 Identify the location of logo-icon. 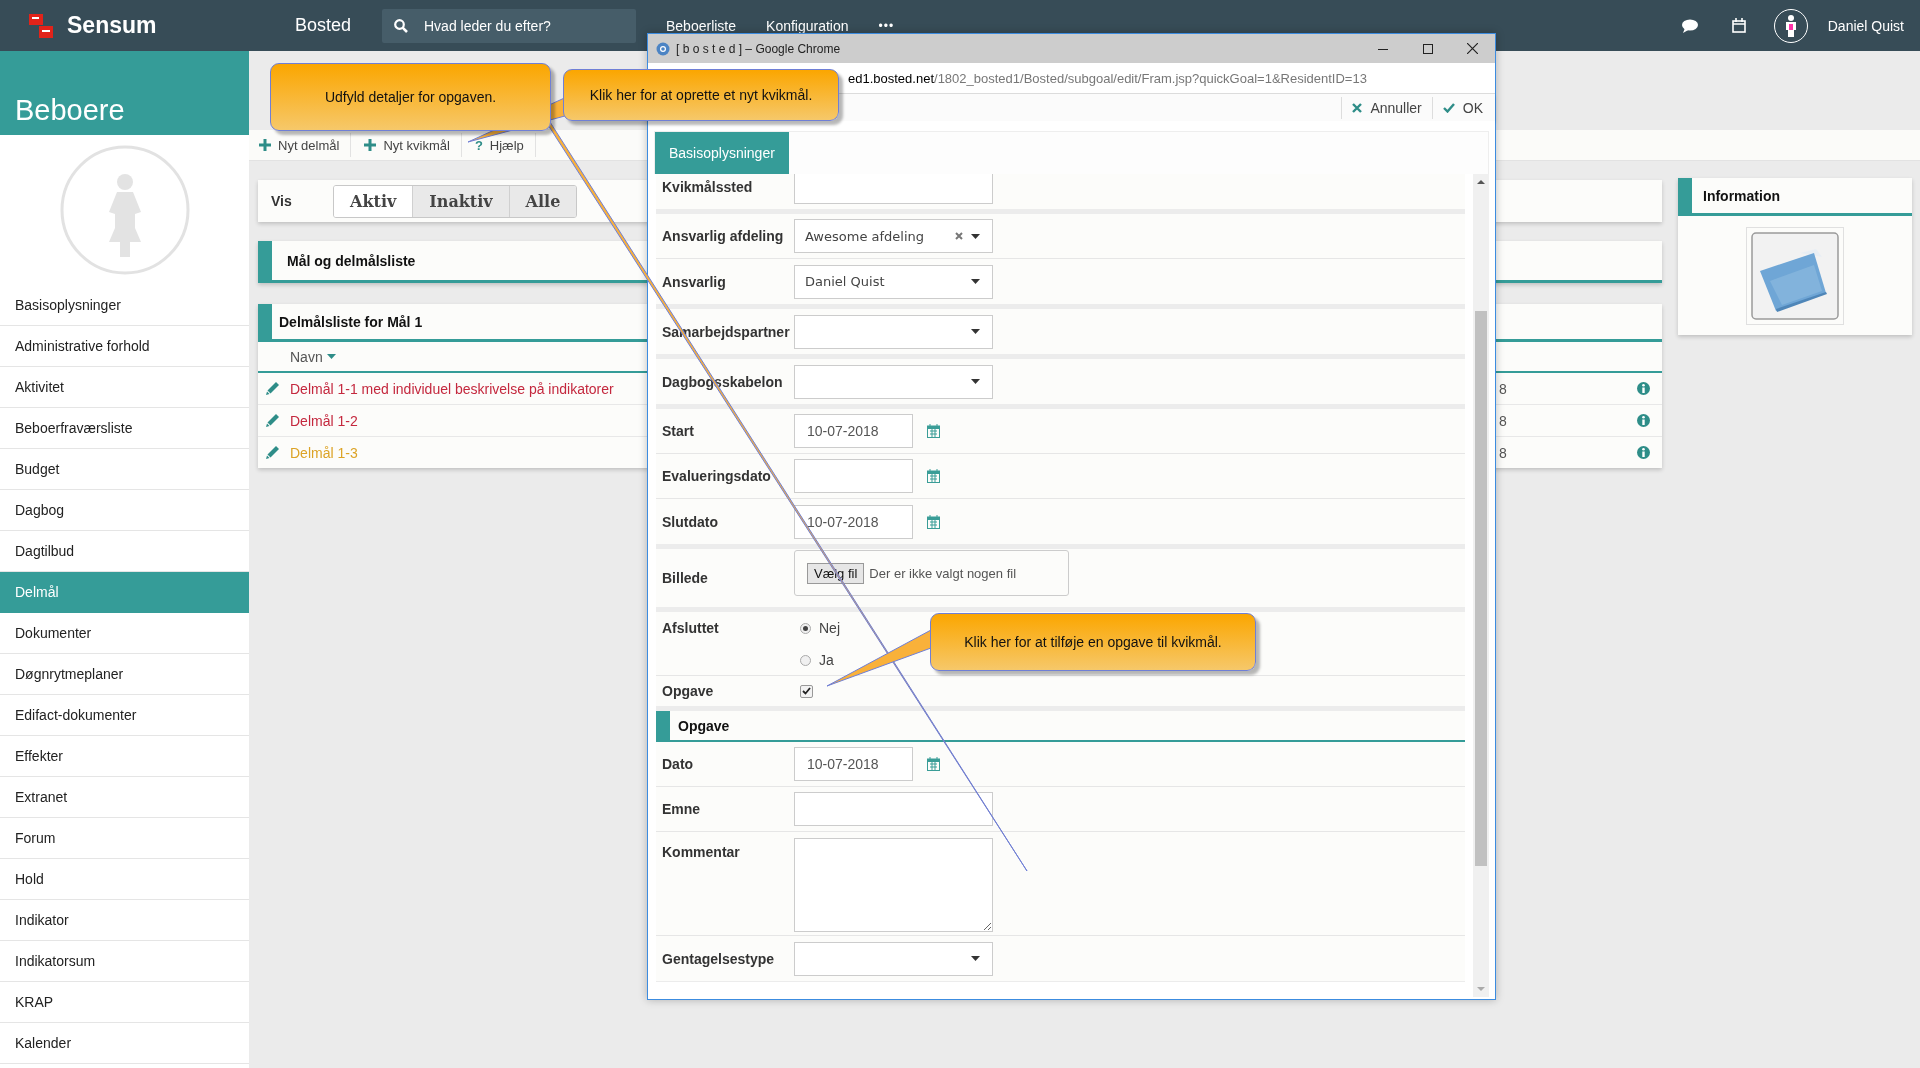
(41, 25).